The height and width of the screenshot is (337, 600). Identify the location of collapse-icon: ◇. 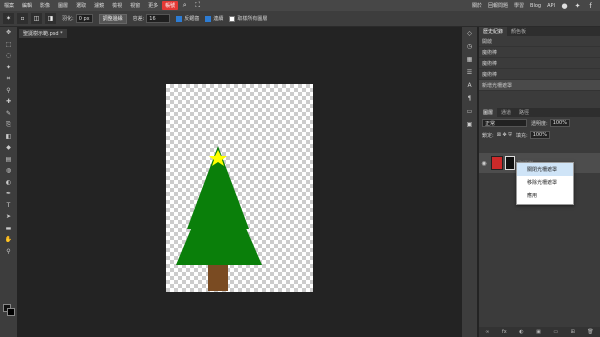
(469, 33).